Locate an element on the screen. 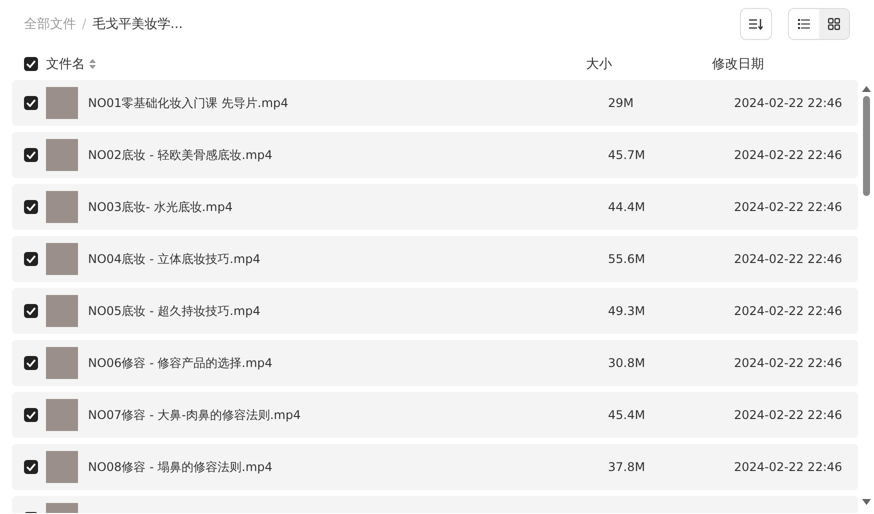  list-icon is located at coordinates (804, 24).